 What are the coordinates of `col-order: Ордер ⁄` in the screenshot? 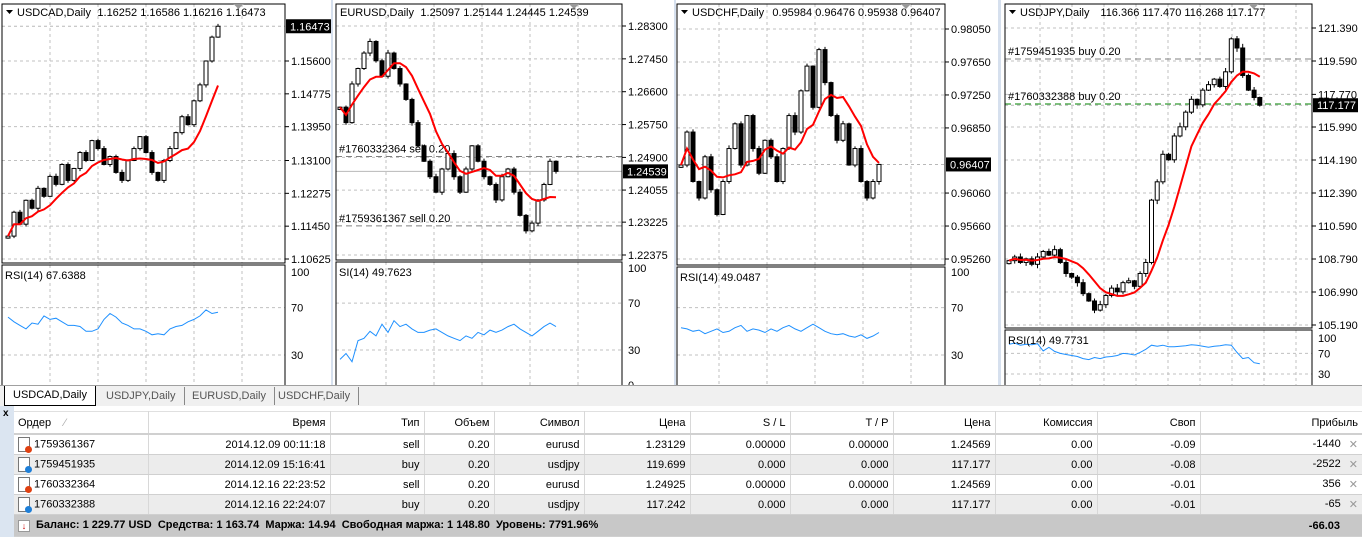 It's located at (81, 423).